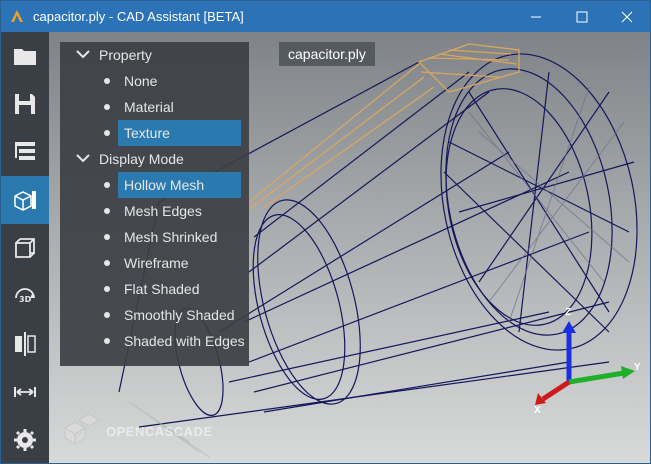  I want to click on clipping-icon, so click(25, 344).